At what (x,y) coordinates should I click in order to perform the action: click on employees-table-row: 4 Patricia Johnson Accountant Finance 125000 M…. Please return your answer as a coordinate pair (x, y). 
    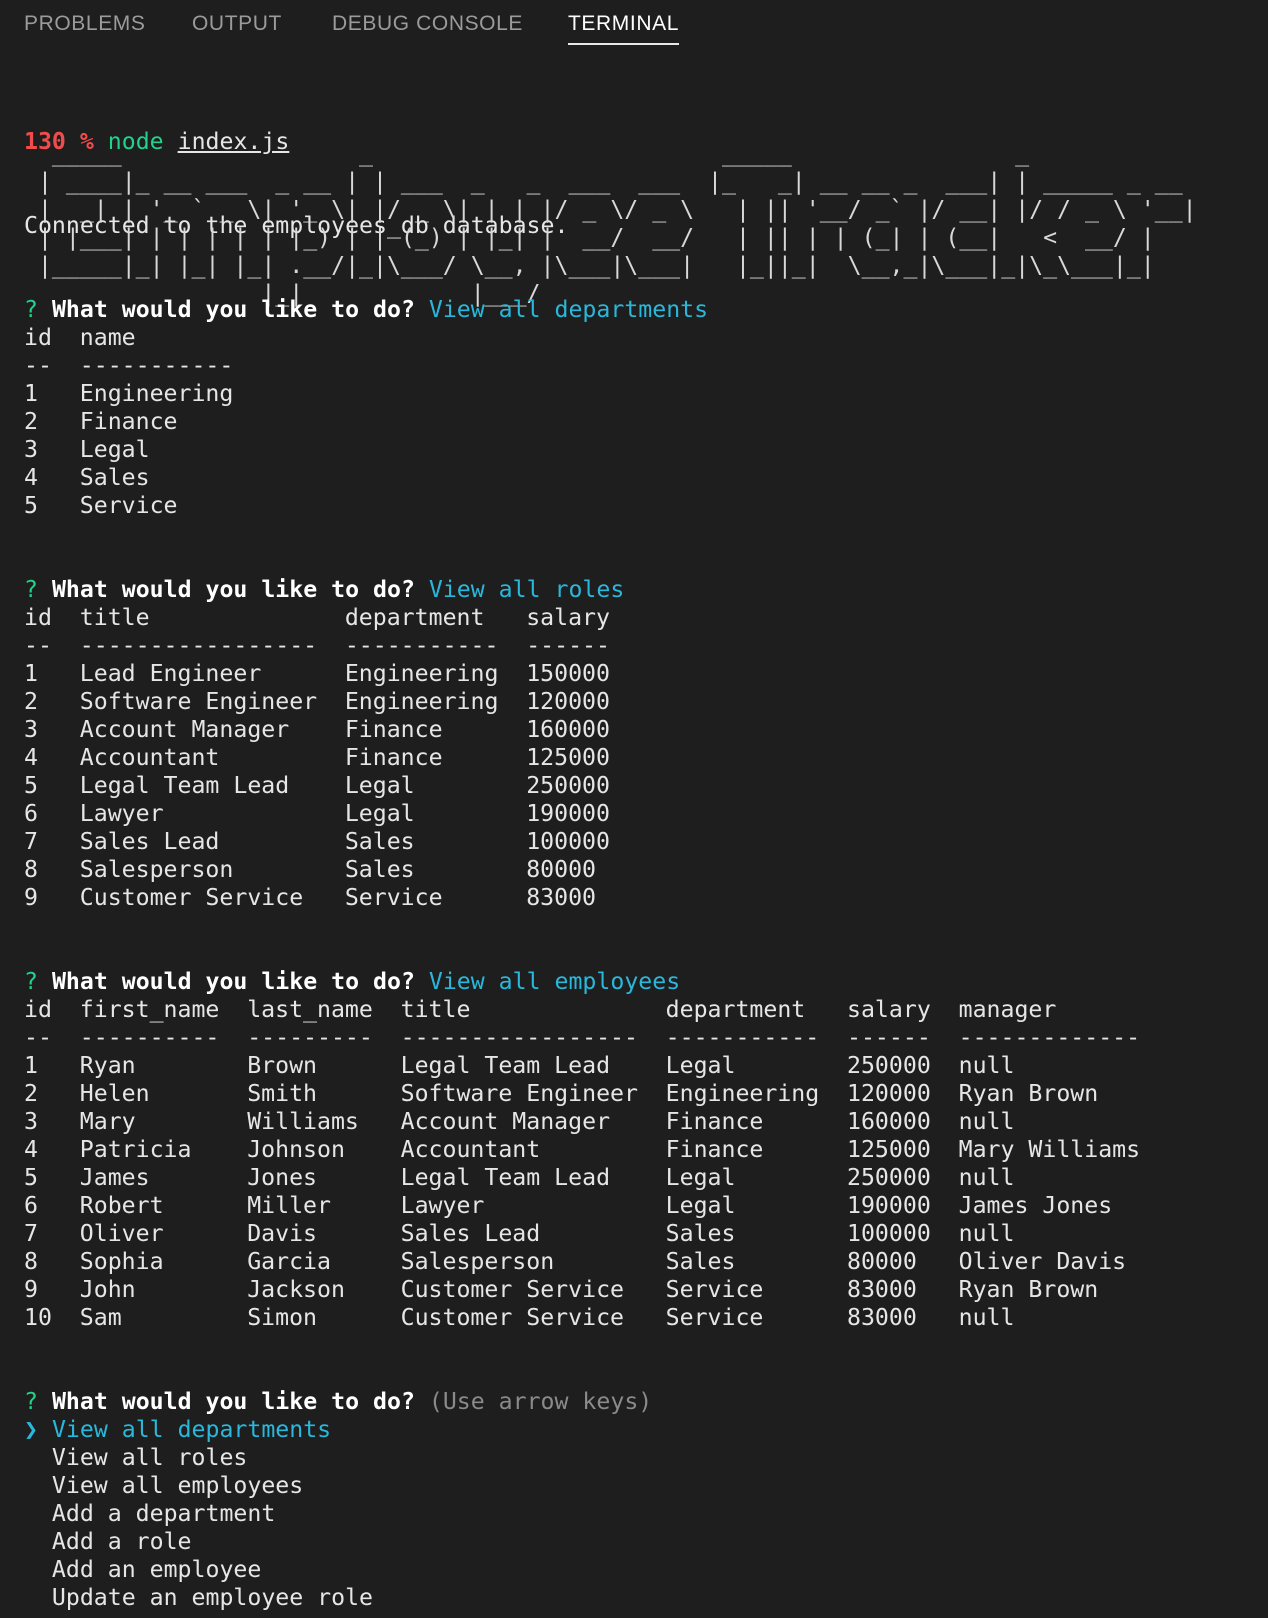
    Looking at the image, I should click on (589, 1150).